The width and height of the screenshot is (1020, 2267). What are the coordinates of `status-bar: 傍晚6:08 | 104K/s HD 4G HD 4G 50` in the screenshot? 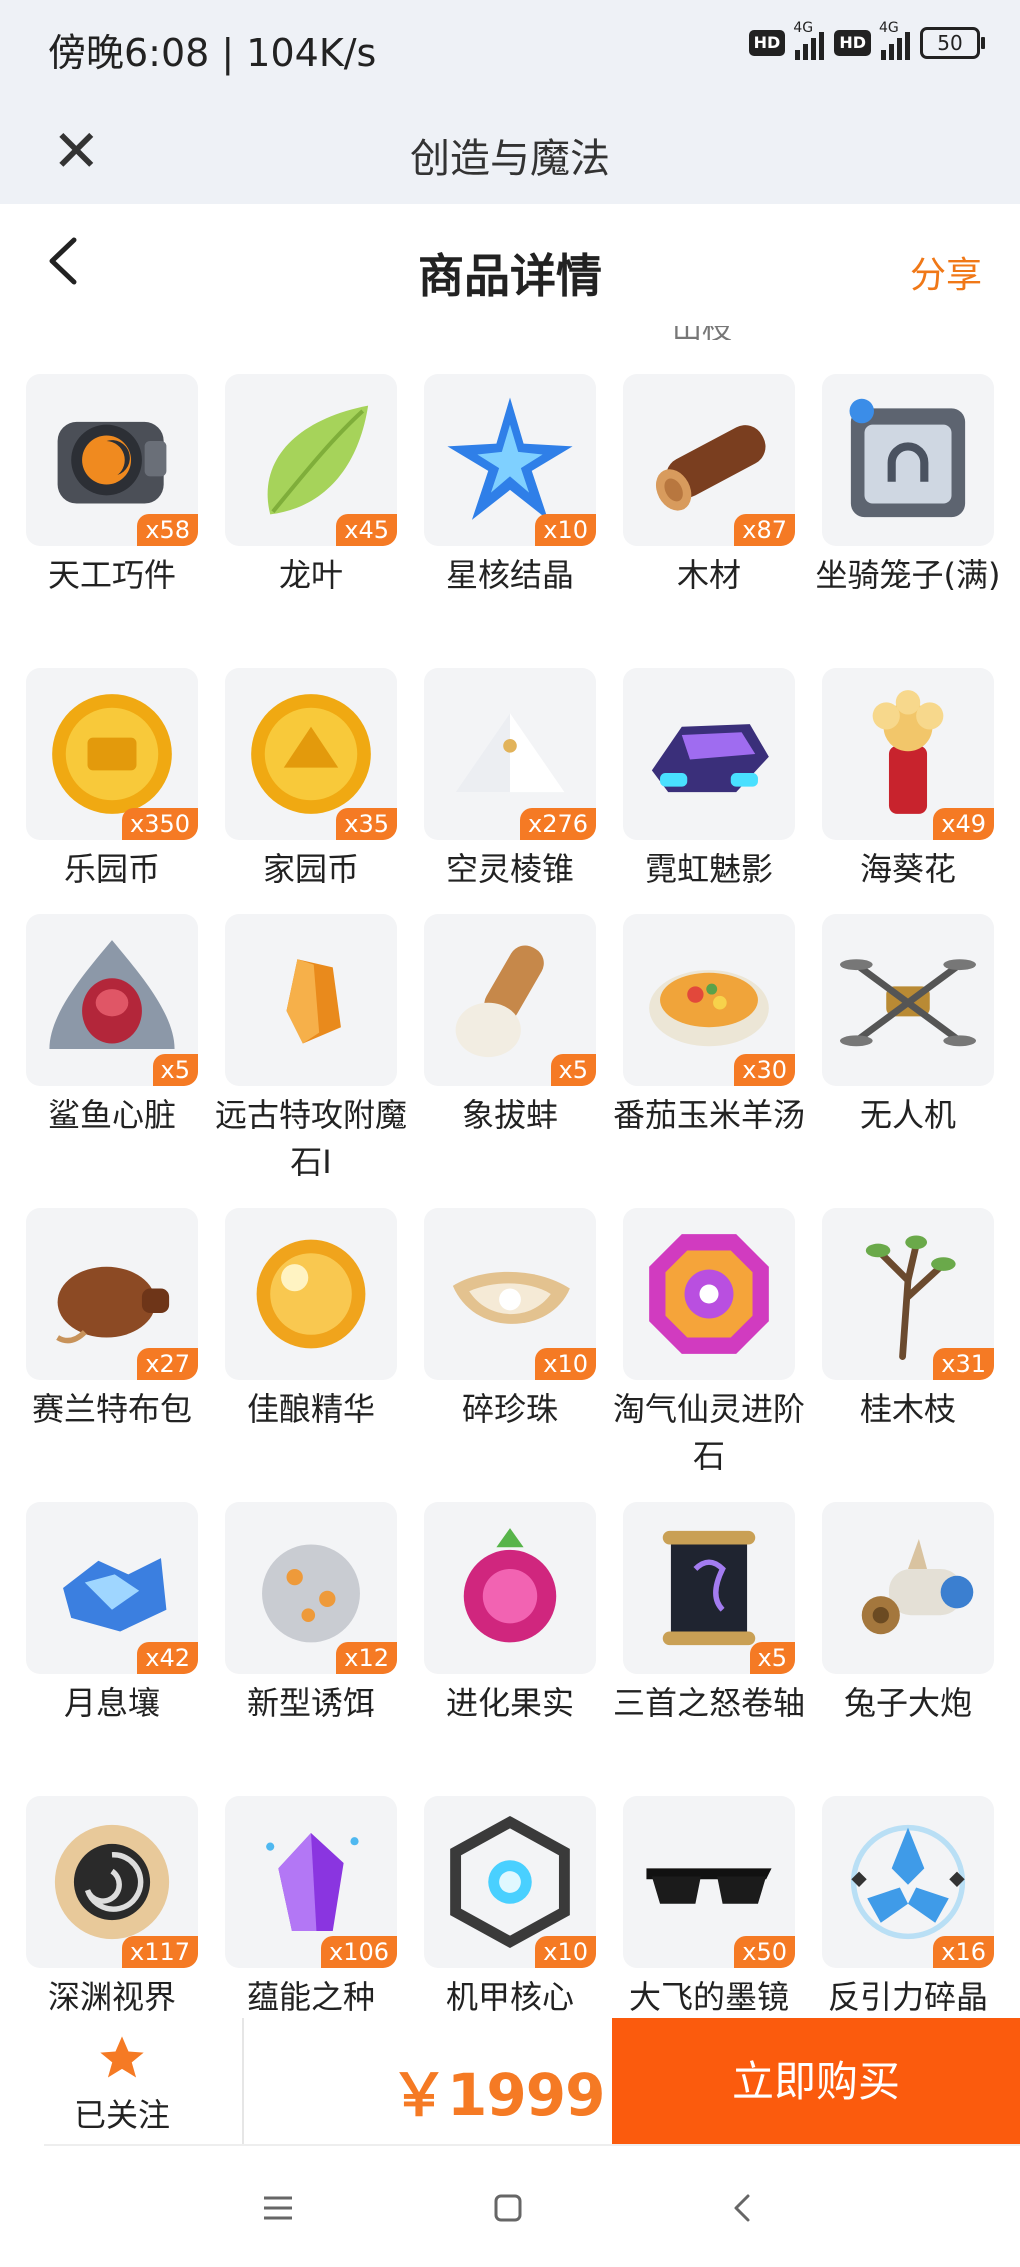 It's located at (510, 50).